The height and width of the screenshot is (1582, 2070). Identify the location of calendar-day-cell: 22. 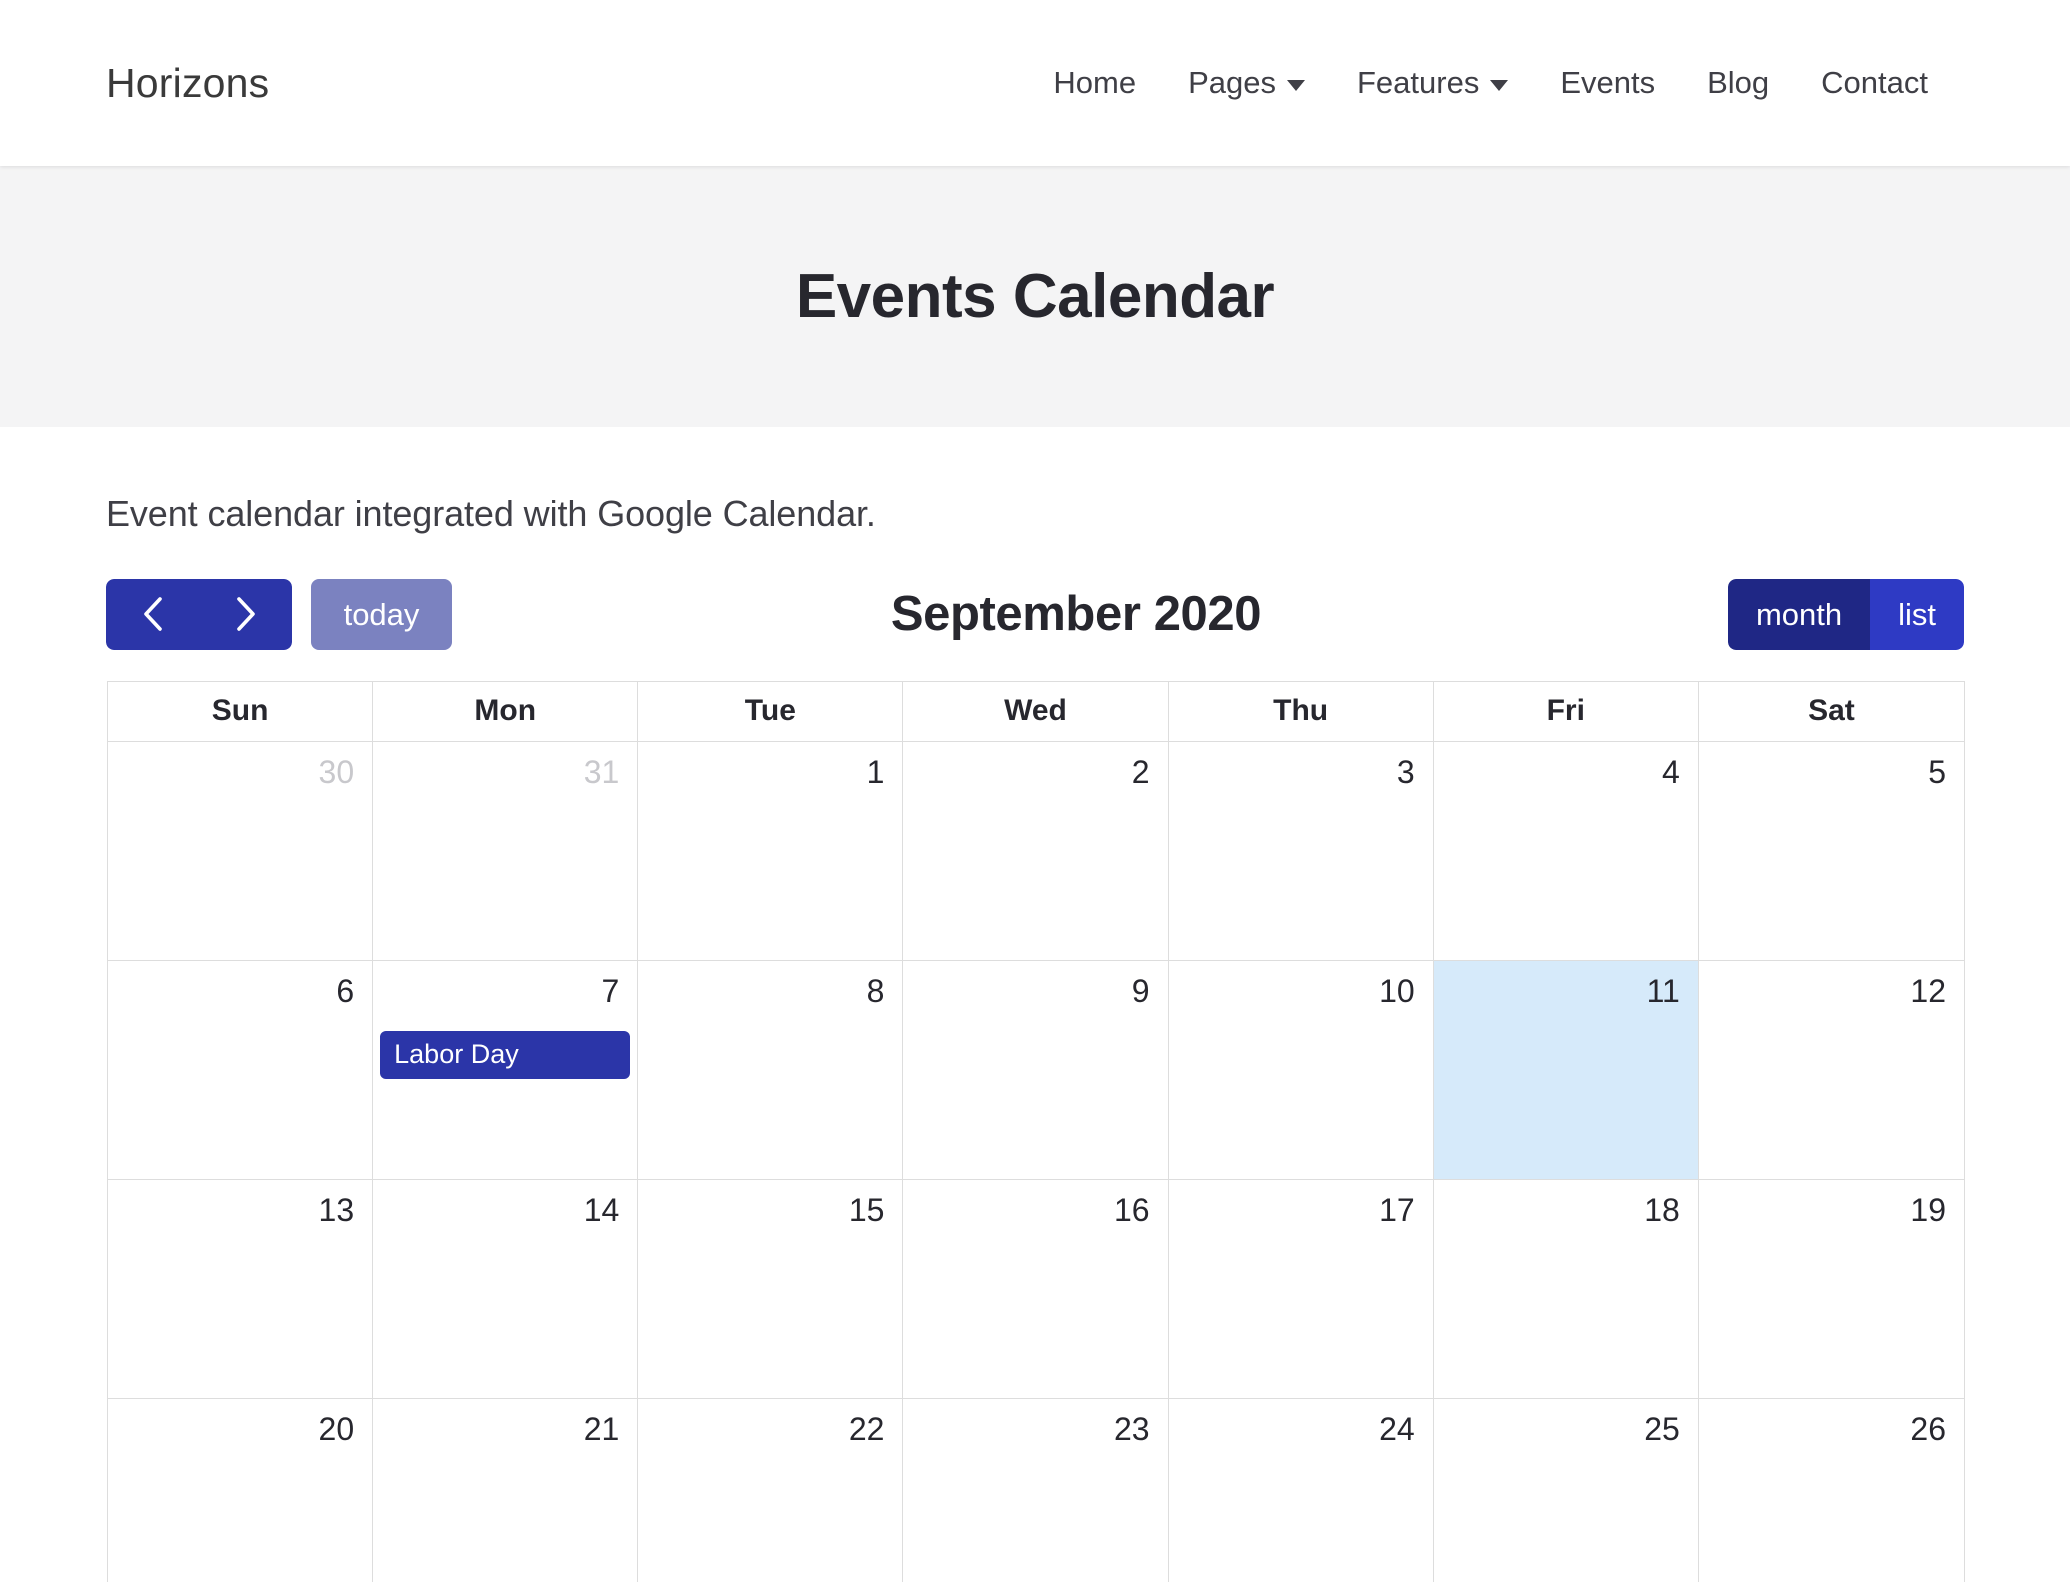
(771, 1490).